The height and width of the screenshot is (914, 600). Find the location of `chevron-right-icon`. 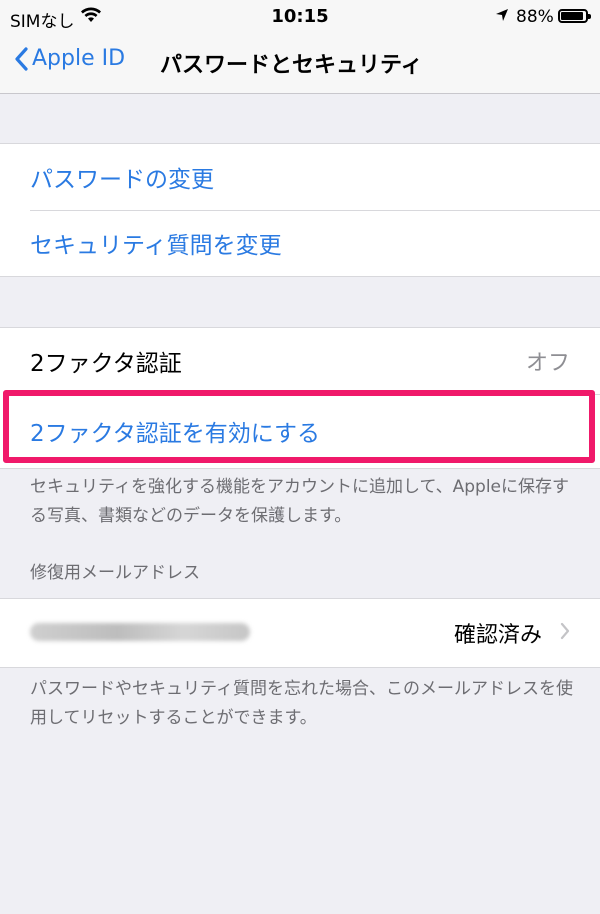

chevron-right-icon is located at coordinates (565, 633).